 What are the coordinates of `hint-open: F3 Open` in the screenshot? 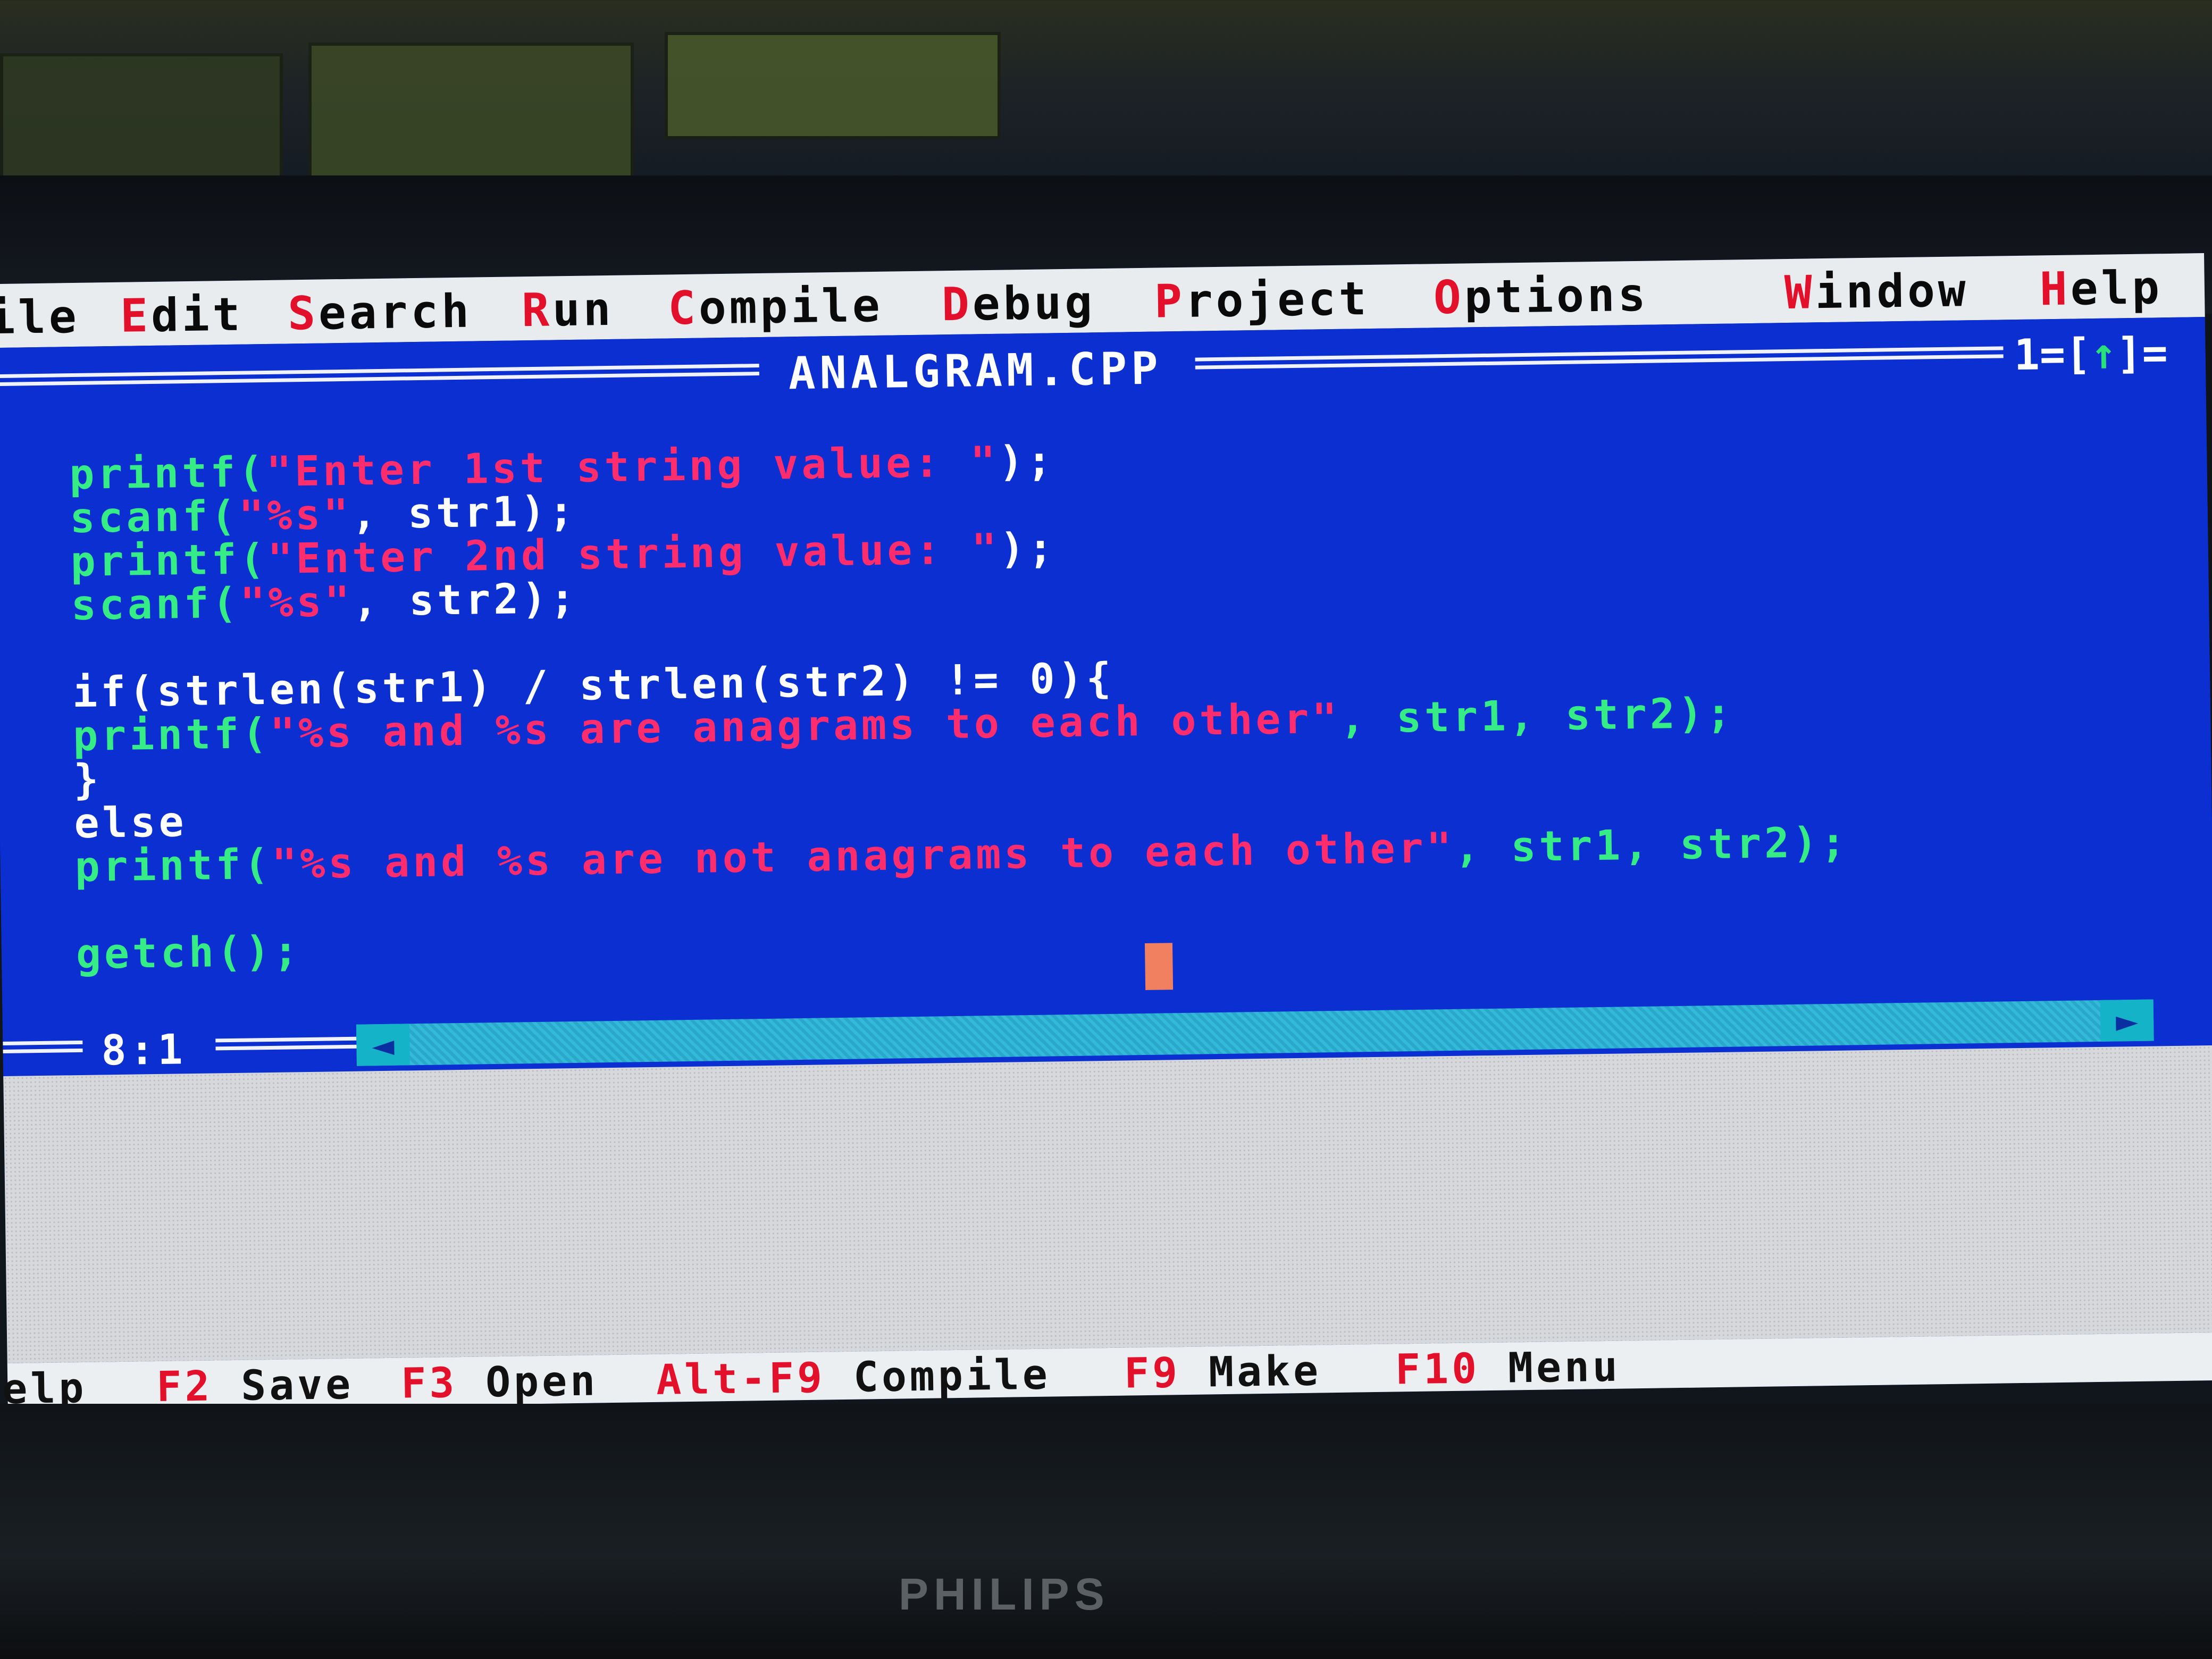 It's located at (500, 1382).